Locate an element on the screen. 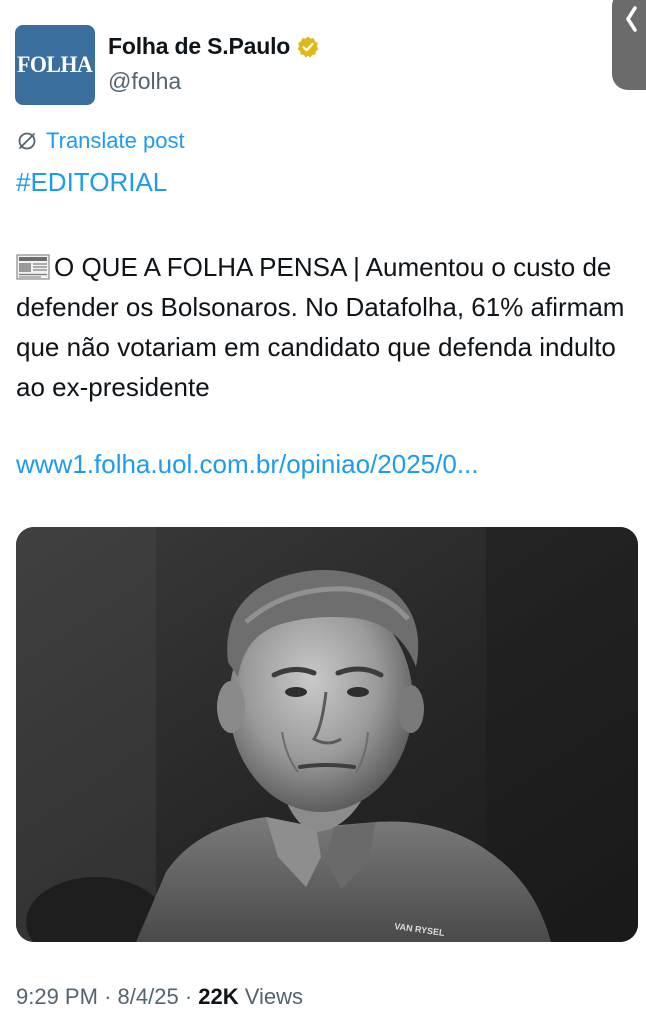  avatar: FOLHA is located at coordinates (55, 65).